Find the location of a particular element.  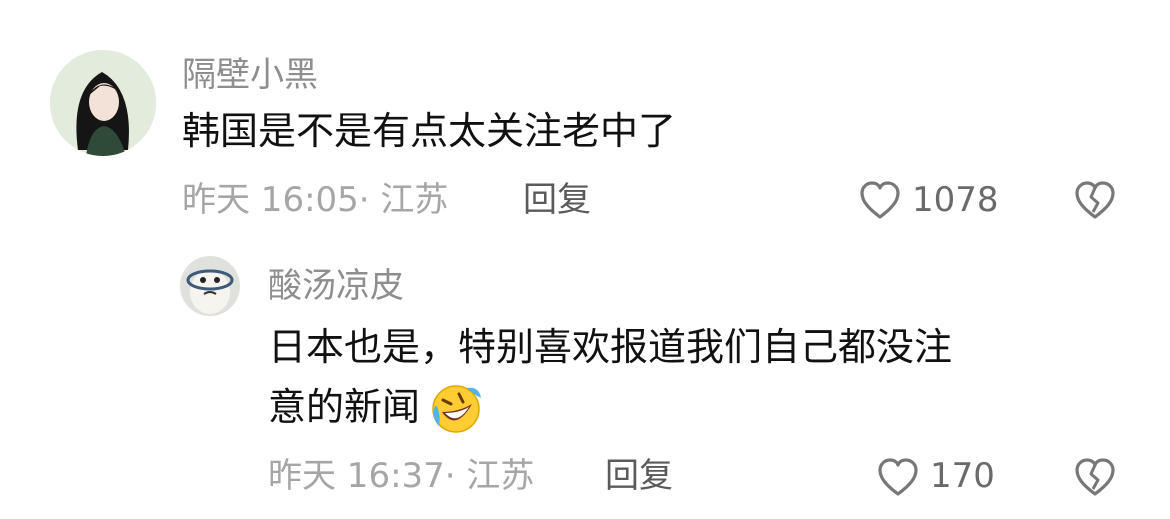

comment-username: 酸汤凉皮 is located at coordinates (336, 286).